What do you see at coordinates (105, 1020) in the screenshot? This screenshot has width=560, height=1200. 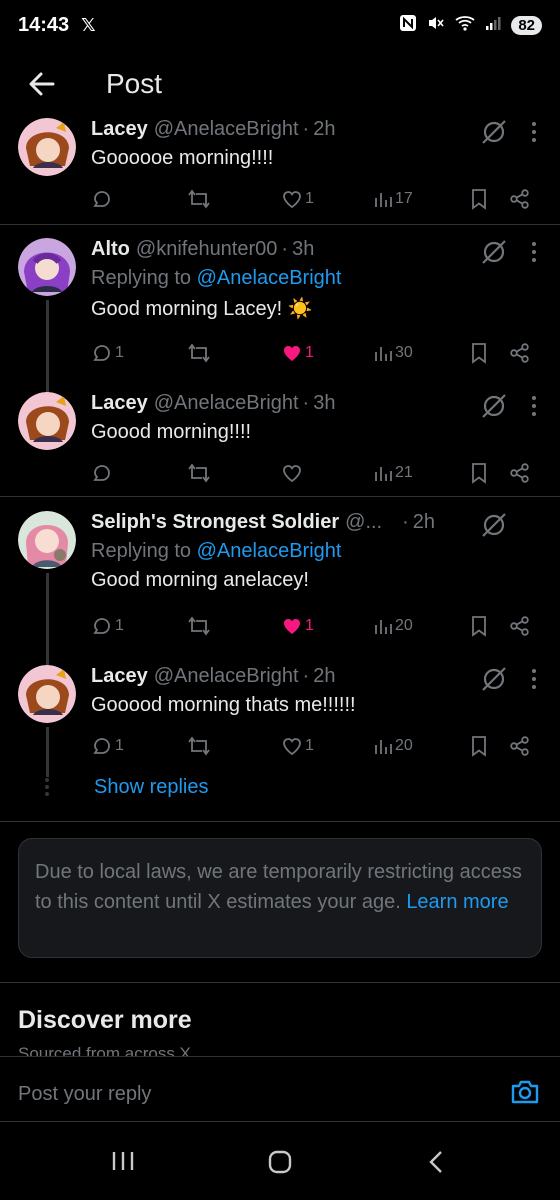 I see `discover-more-heading: Discover more` at bounding box center [105, 1020].